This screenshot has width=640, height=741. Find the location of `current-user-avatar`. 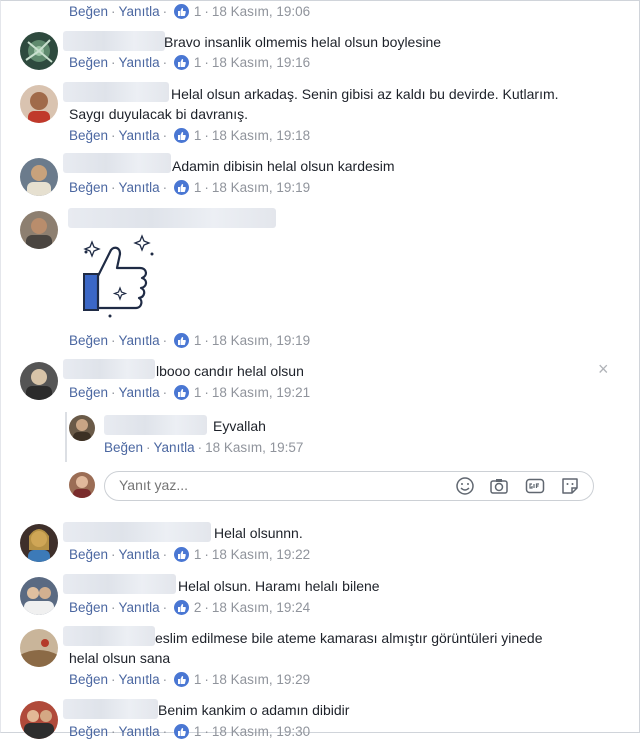

current-user-avatar is located at coordinates (82, 485).